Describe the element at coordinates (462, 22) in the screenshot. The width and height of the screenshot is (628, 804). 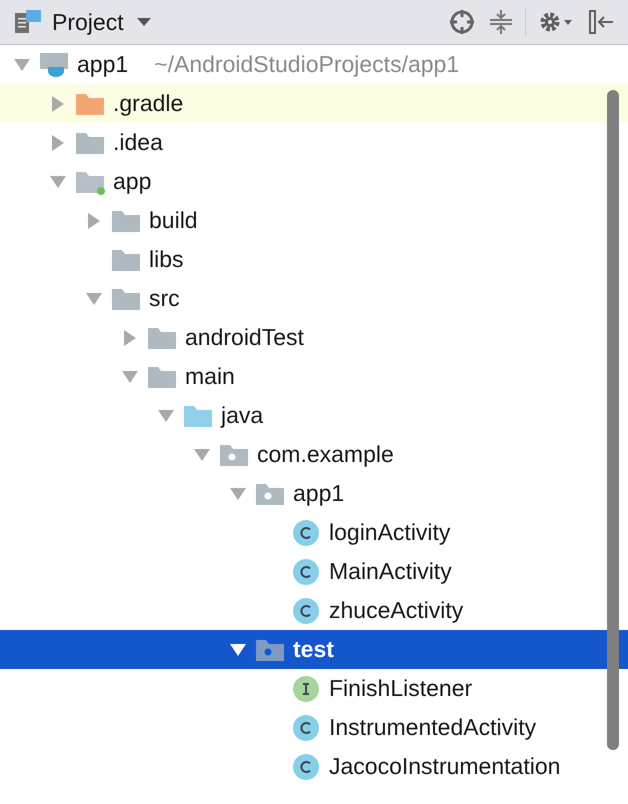
I see `locate-button` at that location.